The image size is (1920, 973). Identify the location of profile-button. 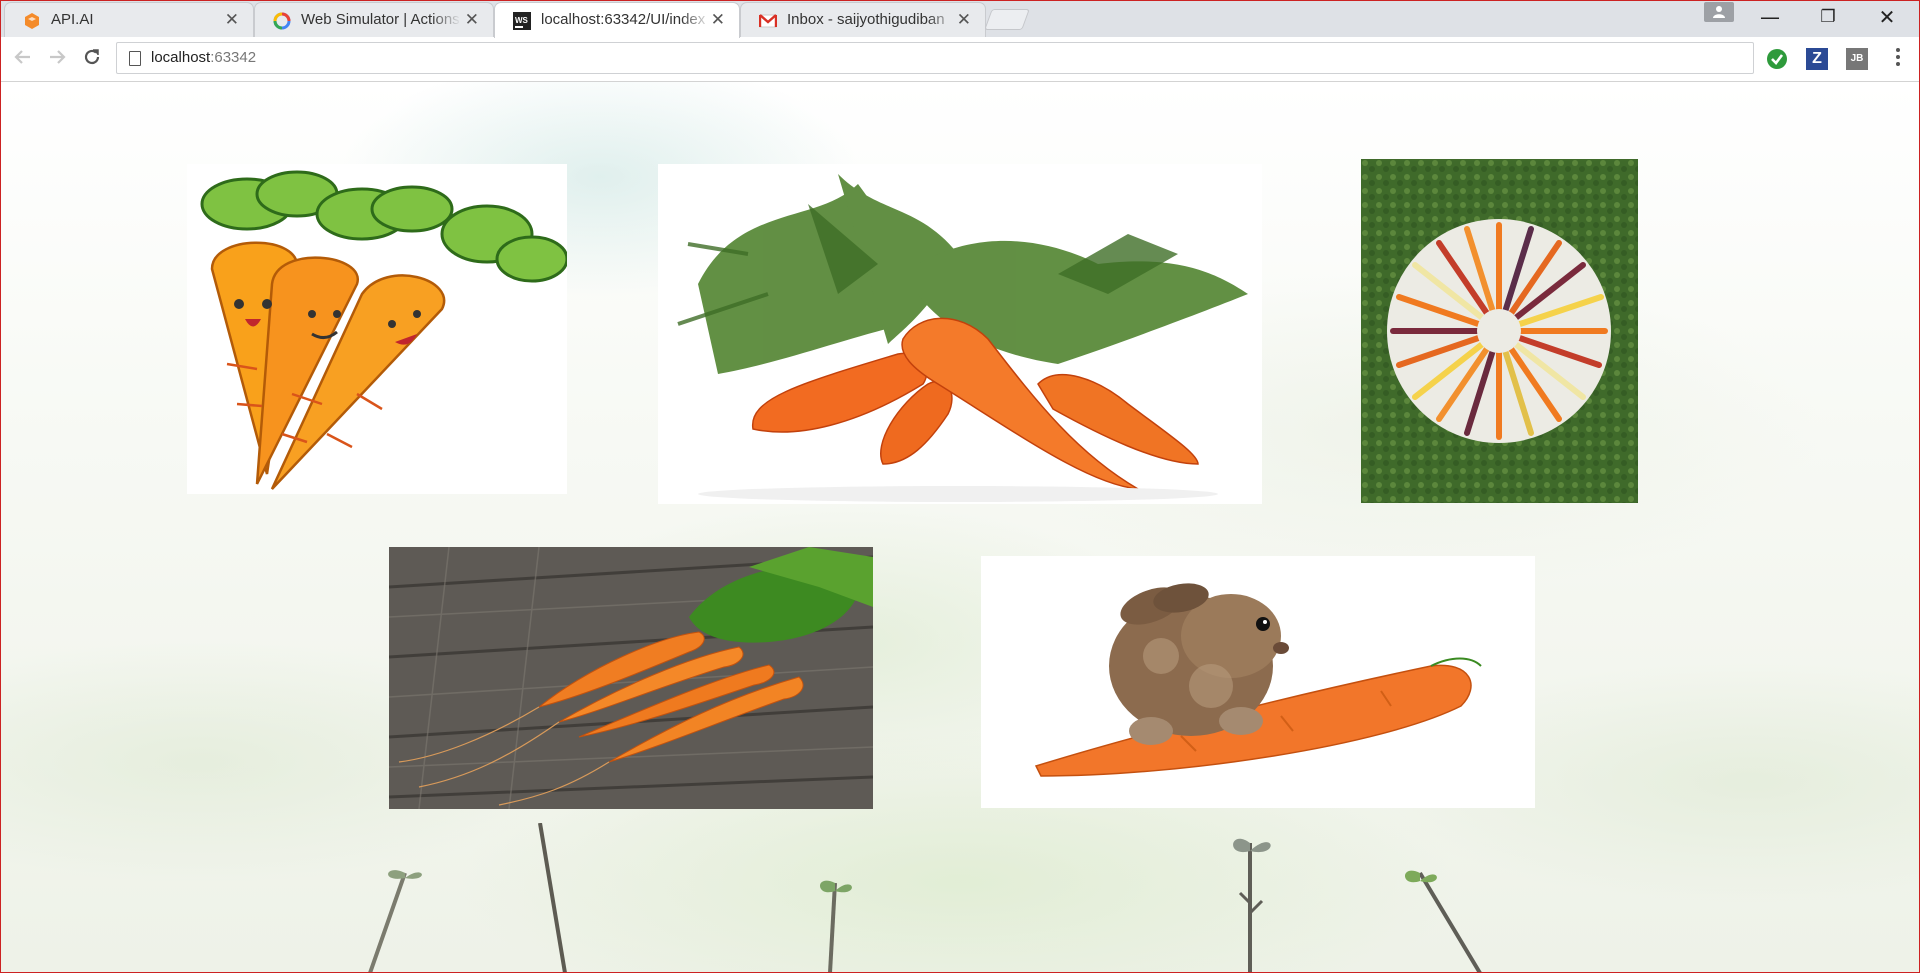
(1719, 12).